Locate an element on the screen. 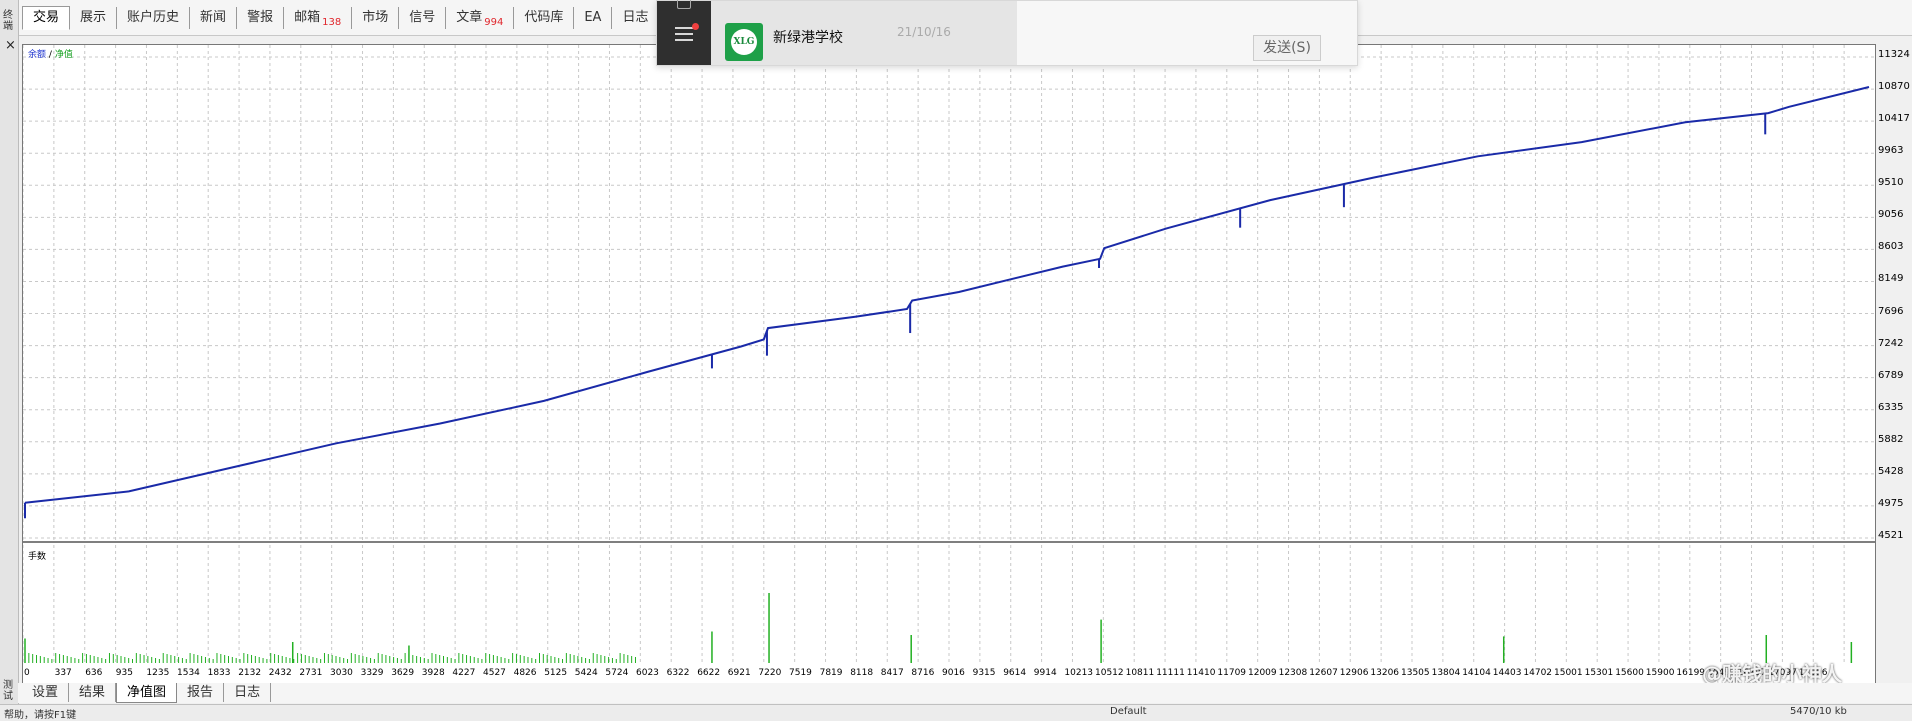 Image resolution: width=1912 pixels, height=721 pixels. x-tick-label: 4527 is located at coordinates (494, 673).